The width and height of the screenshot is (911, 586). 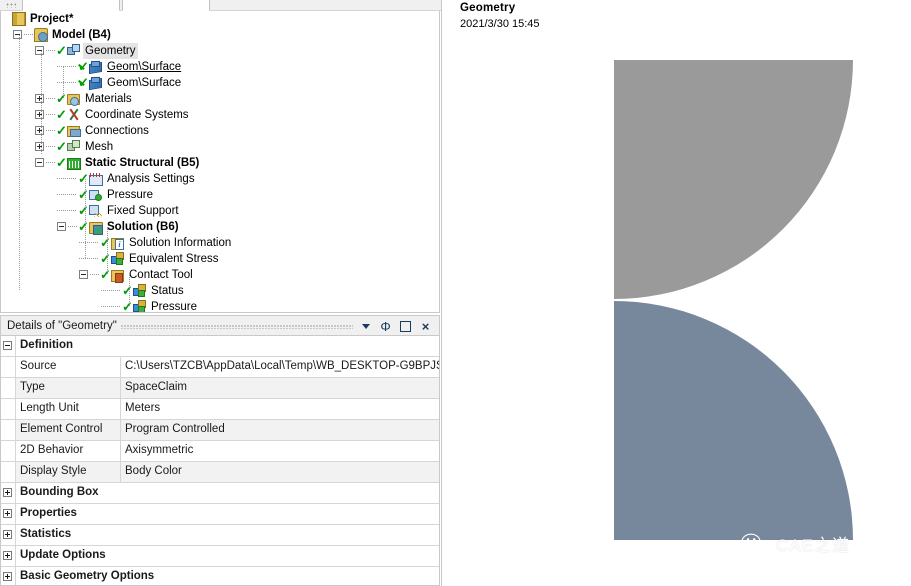 What do you see at coordinates (68, 367) in the screenshot?
I see `property-name: Source` at bounding box center [68, 367].